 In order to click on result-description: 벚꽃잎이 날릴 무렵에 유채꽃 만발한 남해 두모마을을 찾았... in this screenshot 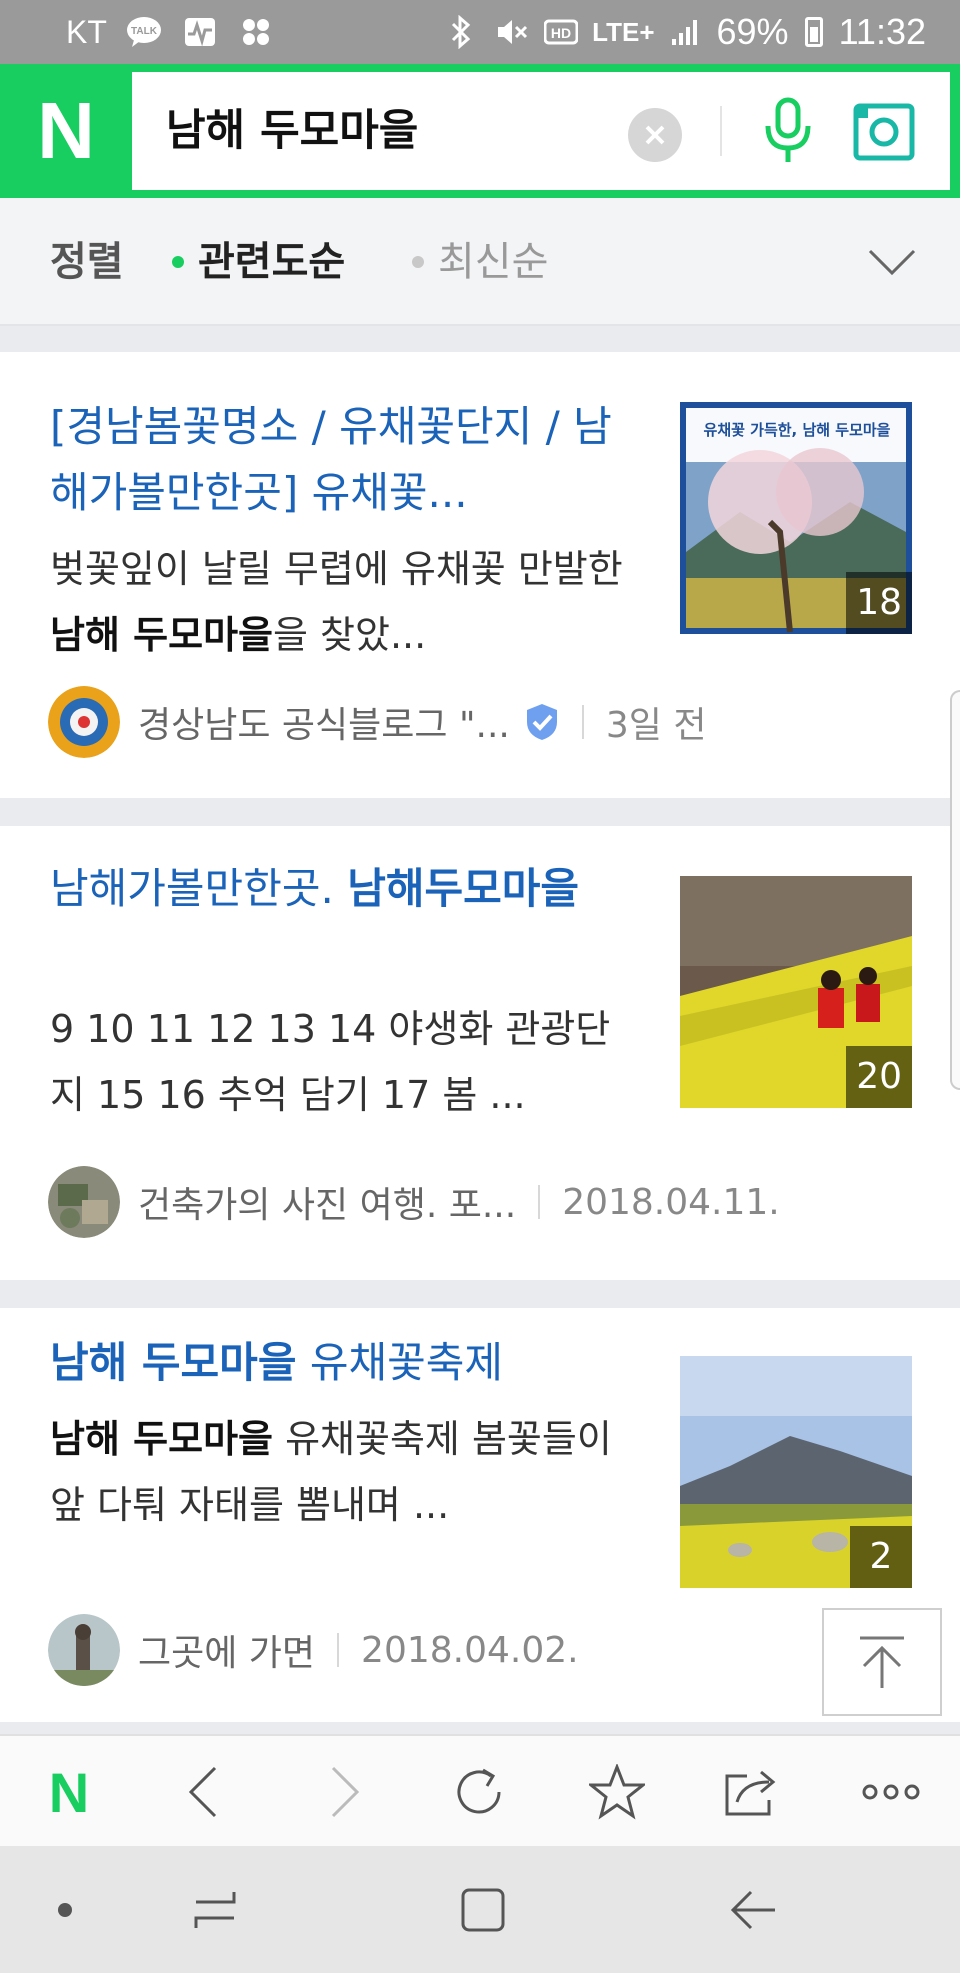, I will do `click(336, 602)`.